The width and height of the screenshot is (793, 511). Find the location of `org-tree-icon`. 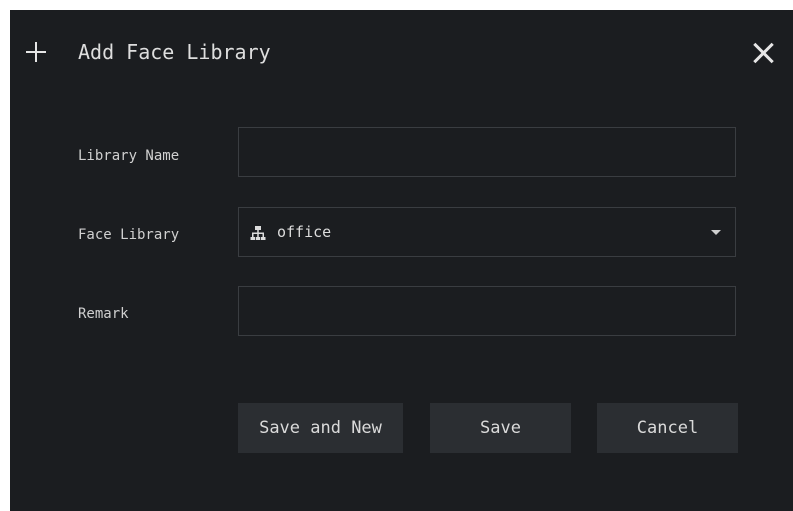

org-tree-icon is located at coordinates (258, 233).